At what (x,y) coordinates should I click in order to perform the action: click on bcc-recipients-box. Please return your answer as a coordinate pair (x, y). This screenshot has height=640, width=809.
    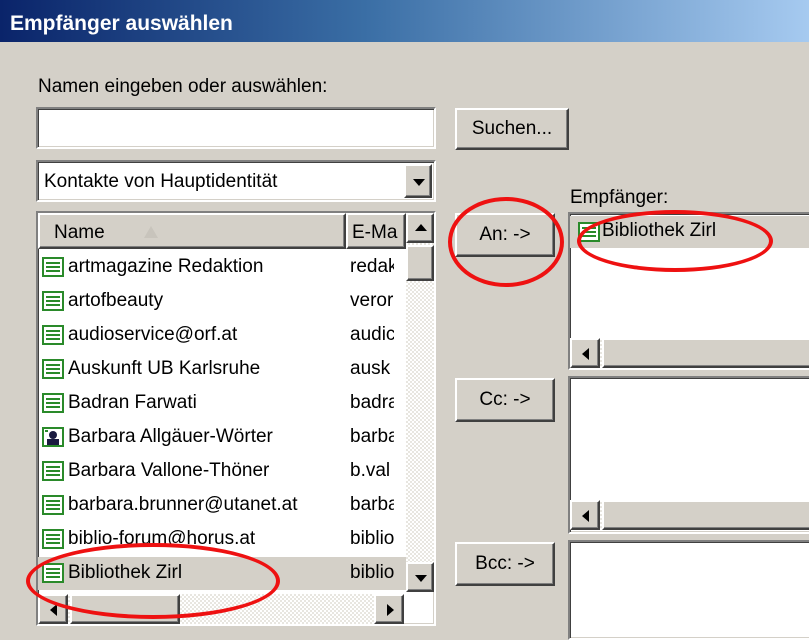
    Looking at the image, I should click on (688, 590).